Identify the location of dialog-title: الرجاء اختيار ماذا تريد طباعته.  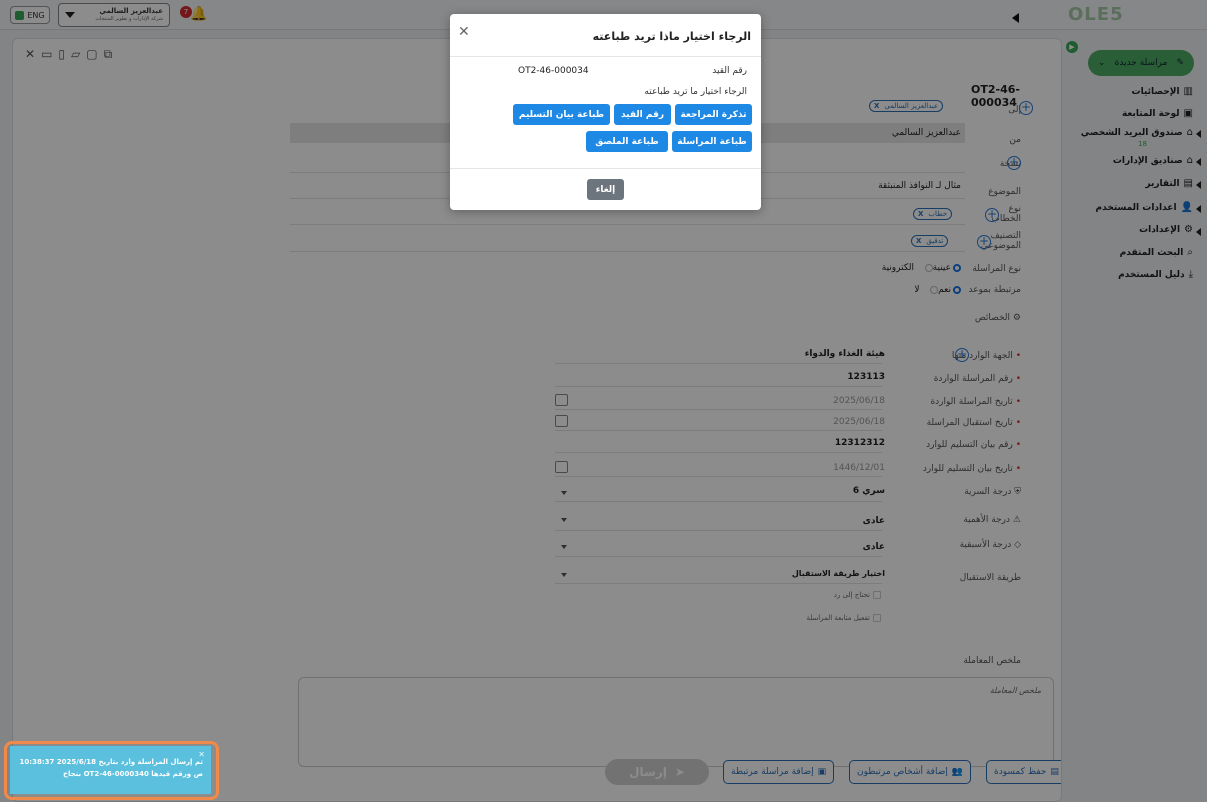
(671, 36).